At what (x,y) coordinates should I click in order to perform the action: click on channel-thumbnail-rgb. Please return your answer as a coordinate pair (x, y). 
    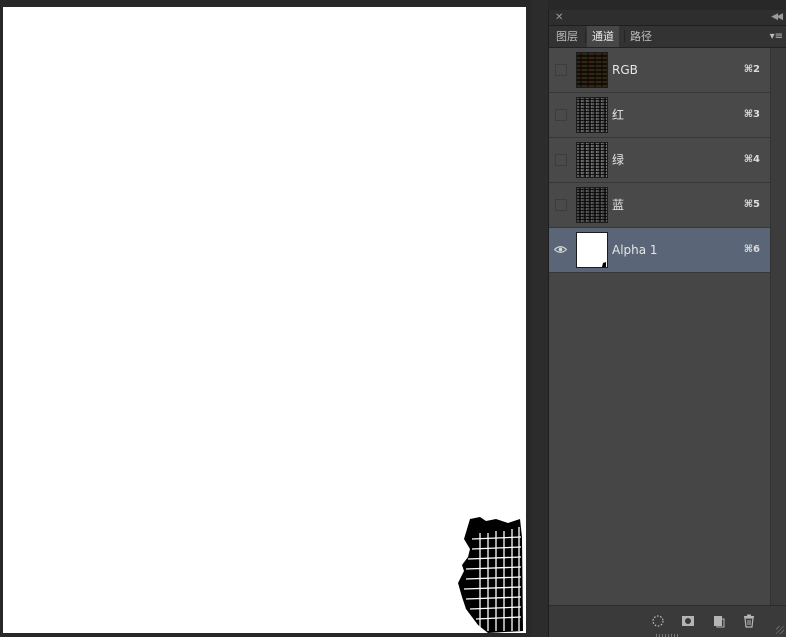
    Looking at the image, I should click on (592, 70).